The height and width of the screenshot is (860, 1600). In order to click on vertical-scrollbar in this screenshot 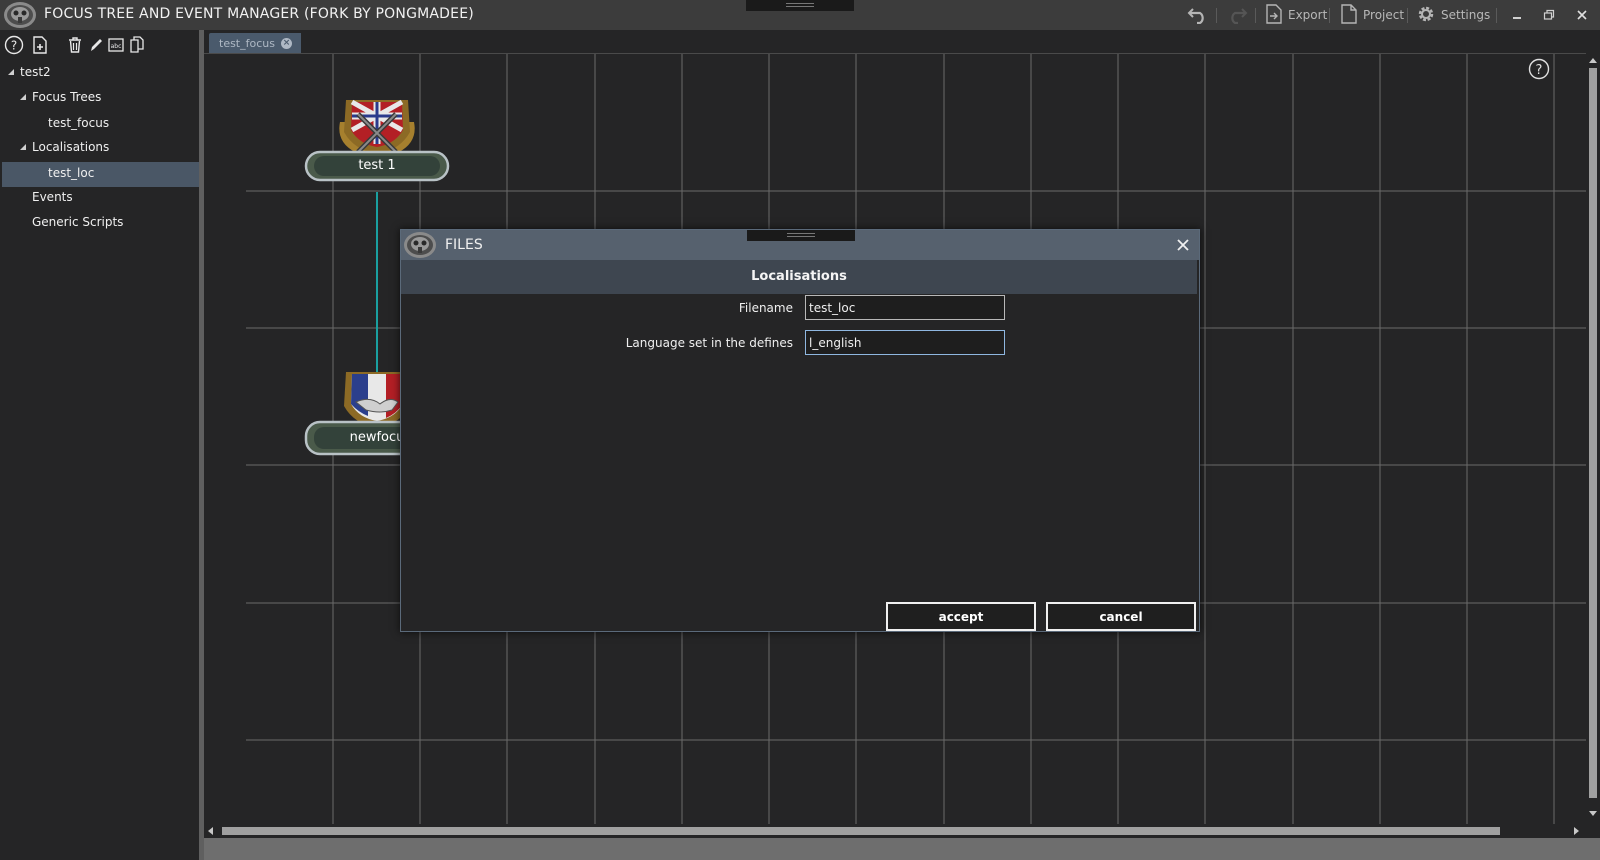, I will do `click(1593, 439)`.